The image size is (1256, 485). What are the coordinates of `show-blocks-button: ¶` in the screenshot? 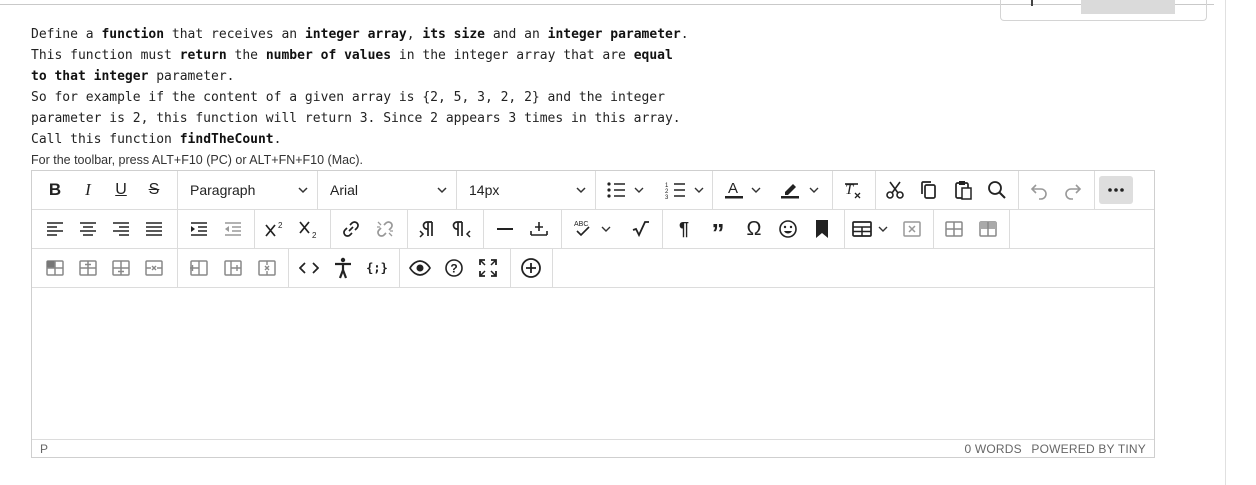 It's located at (684, 229).